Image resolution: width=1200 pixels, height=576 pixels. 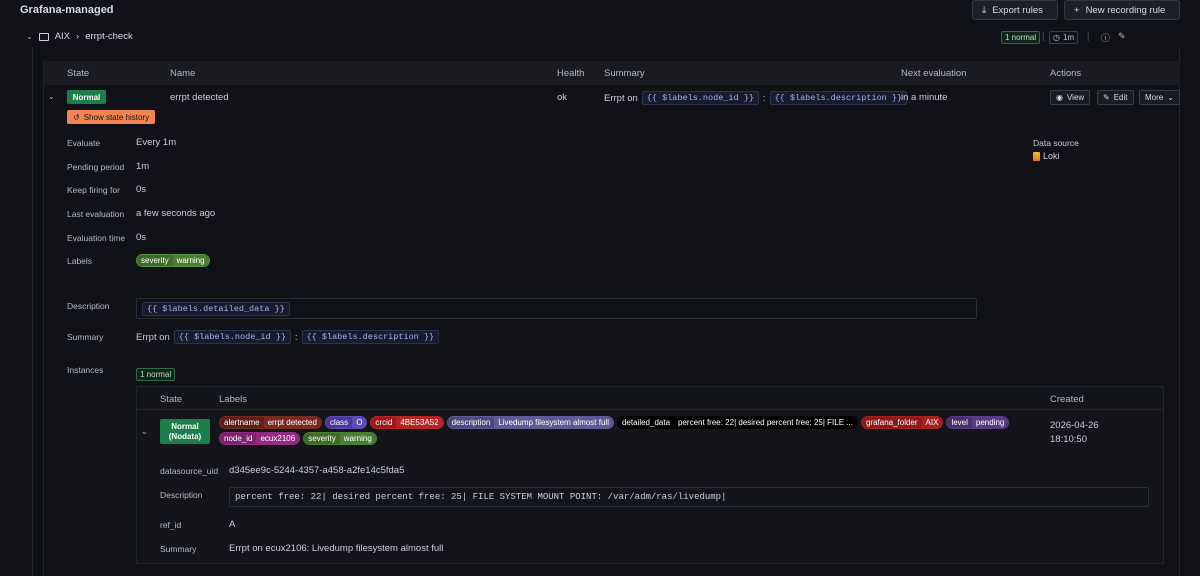 What do you see at coordinates (384, 422) in the screenshot?
I see `label-key: crcid` at bounding box center [384, 422].